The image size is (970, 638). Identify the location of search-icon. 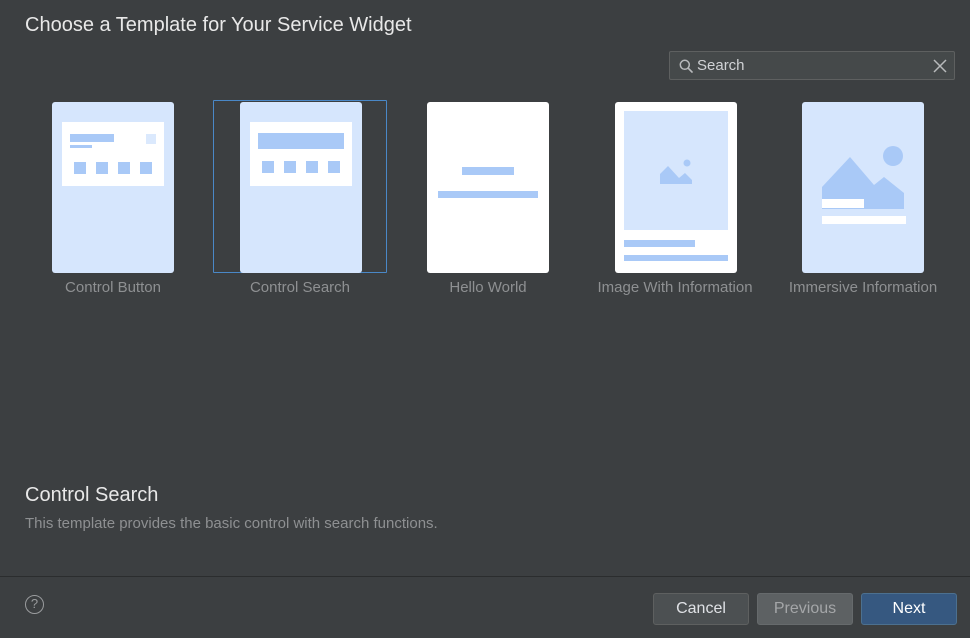
(686, 68).